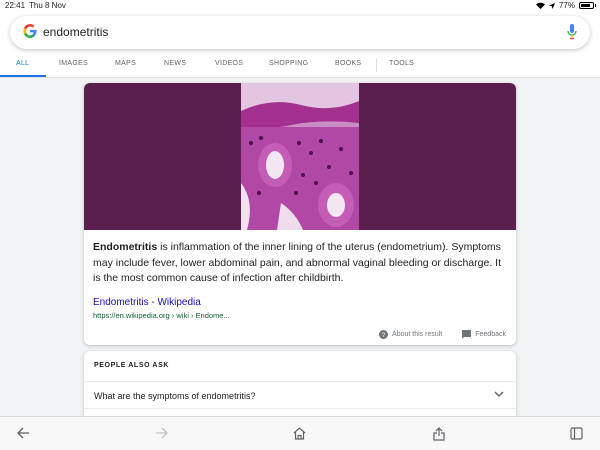 The image size is (600, 450). Describe the element at coordinates (300, 6) in the screenshot. I see `status-bar: 22:41 Thu 8 Nov 77%` at that location.